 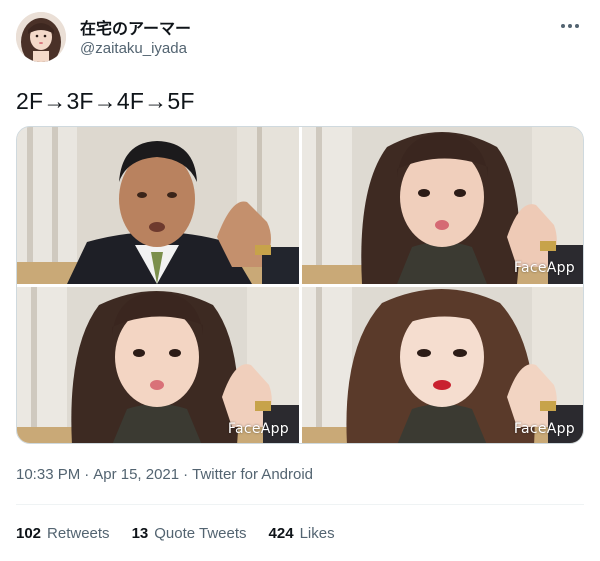 What do you see at coordinates (105, 101) in the screenshot?
I see `tweet-text: 2F→3F→4F→5F` at bounding box center [105, 101].